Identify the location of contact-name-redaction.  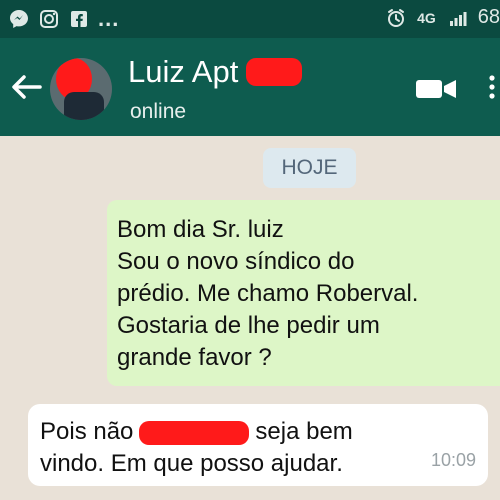
(274, 72).